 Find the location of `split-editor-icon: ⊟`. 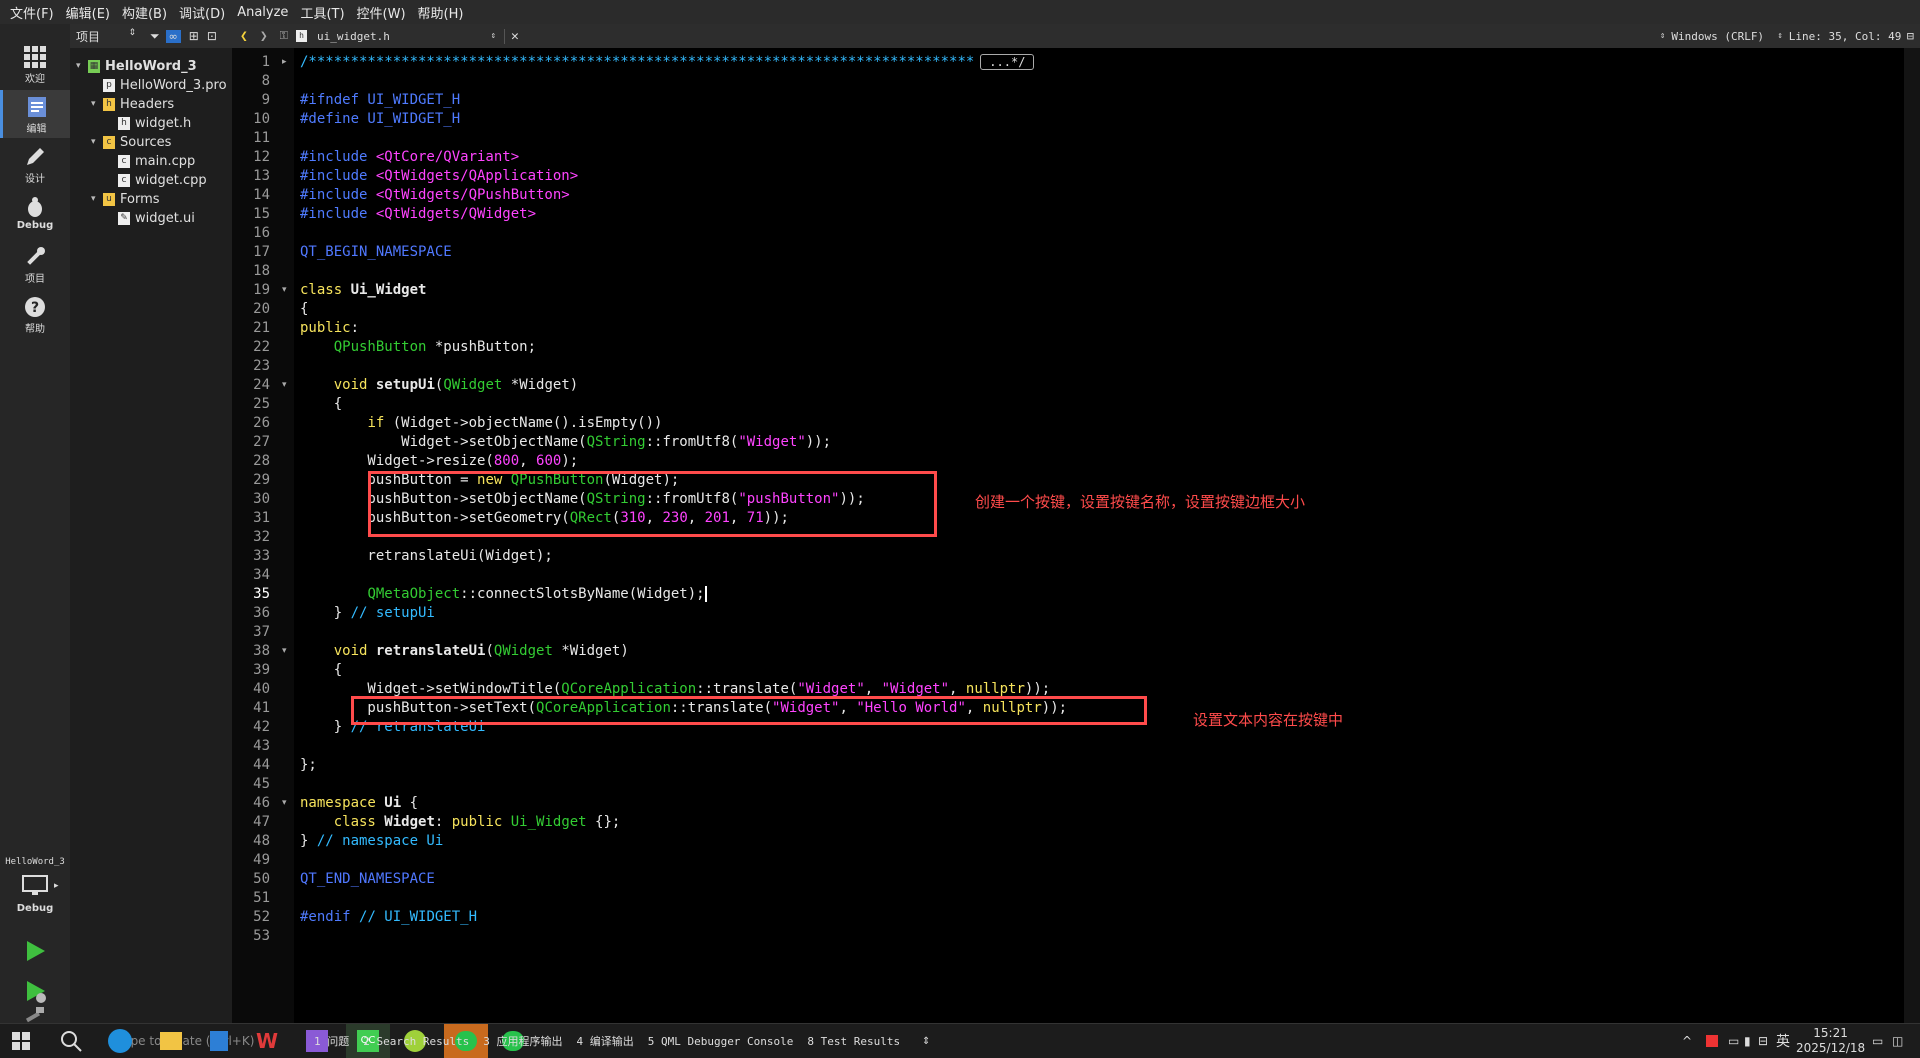

split-editor-icon: ⊟ is located at coordinates (1910, 36).